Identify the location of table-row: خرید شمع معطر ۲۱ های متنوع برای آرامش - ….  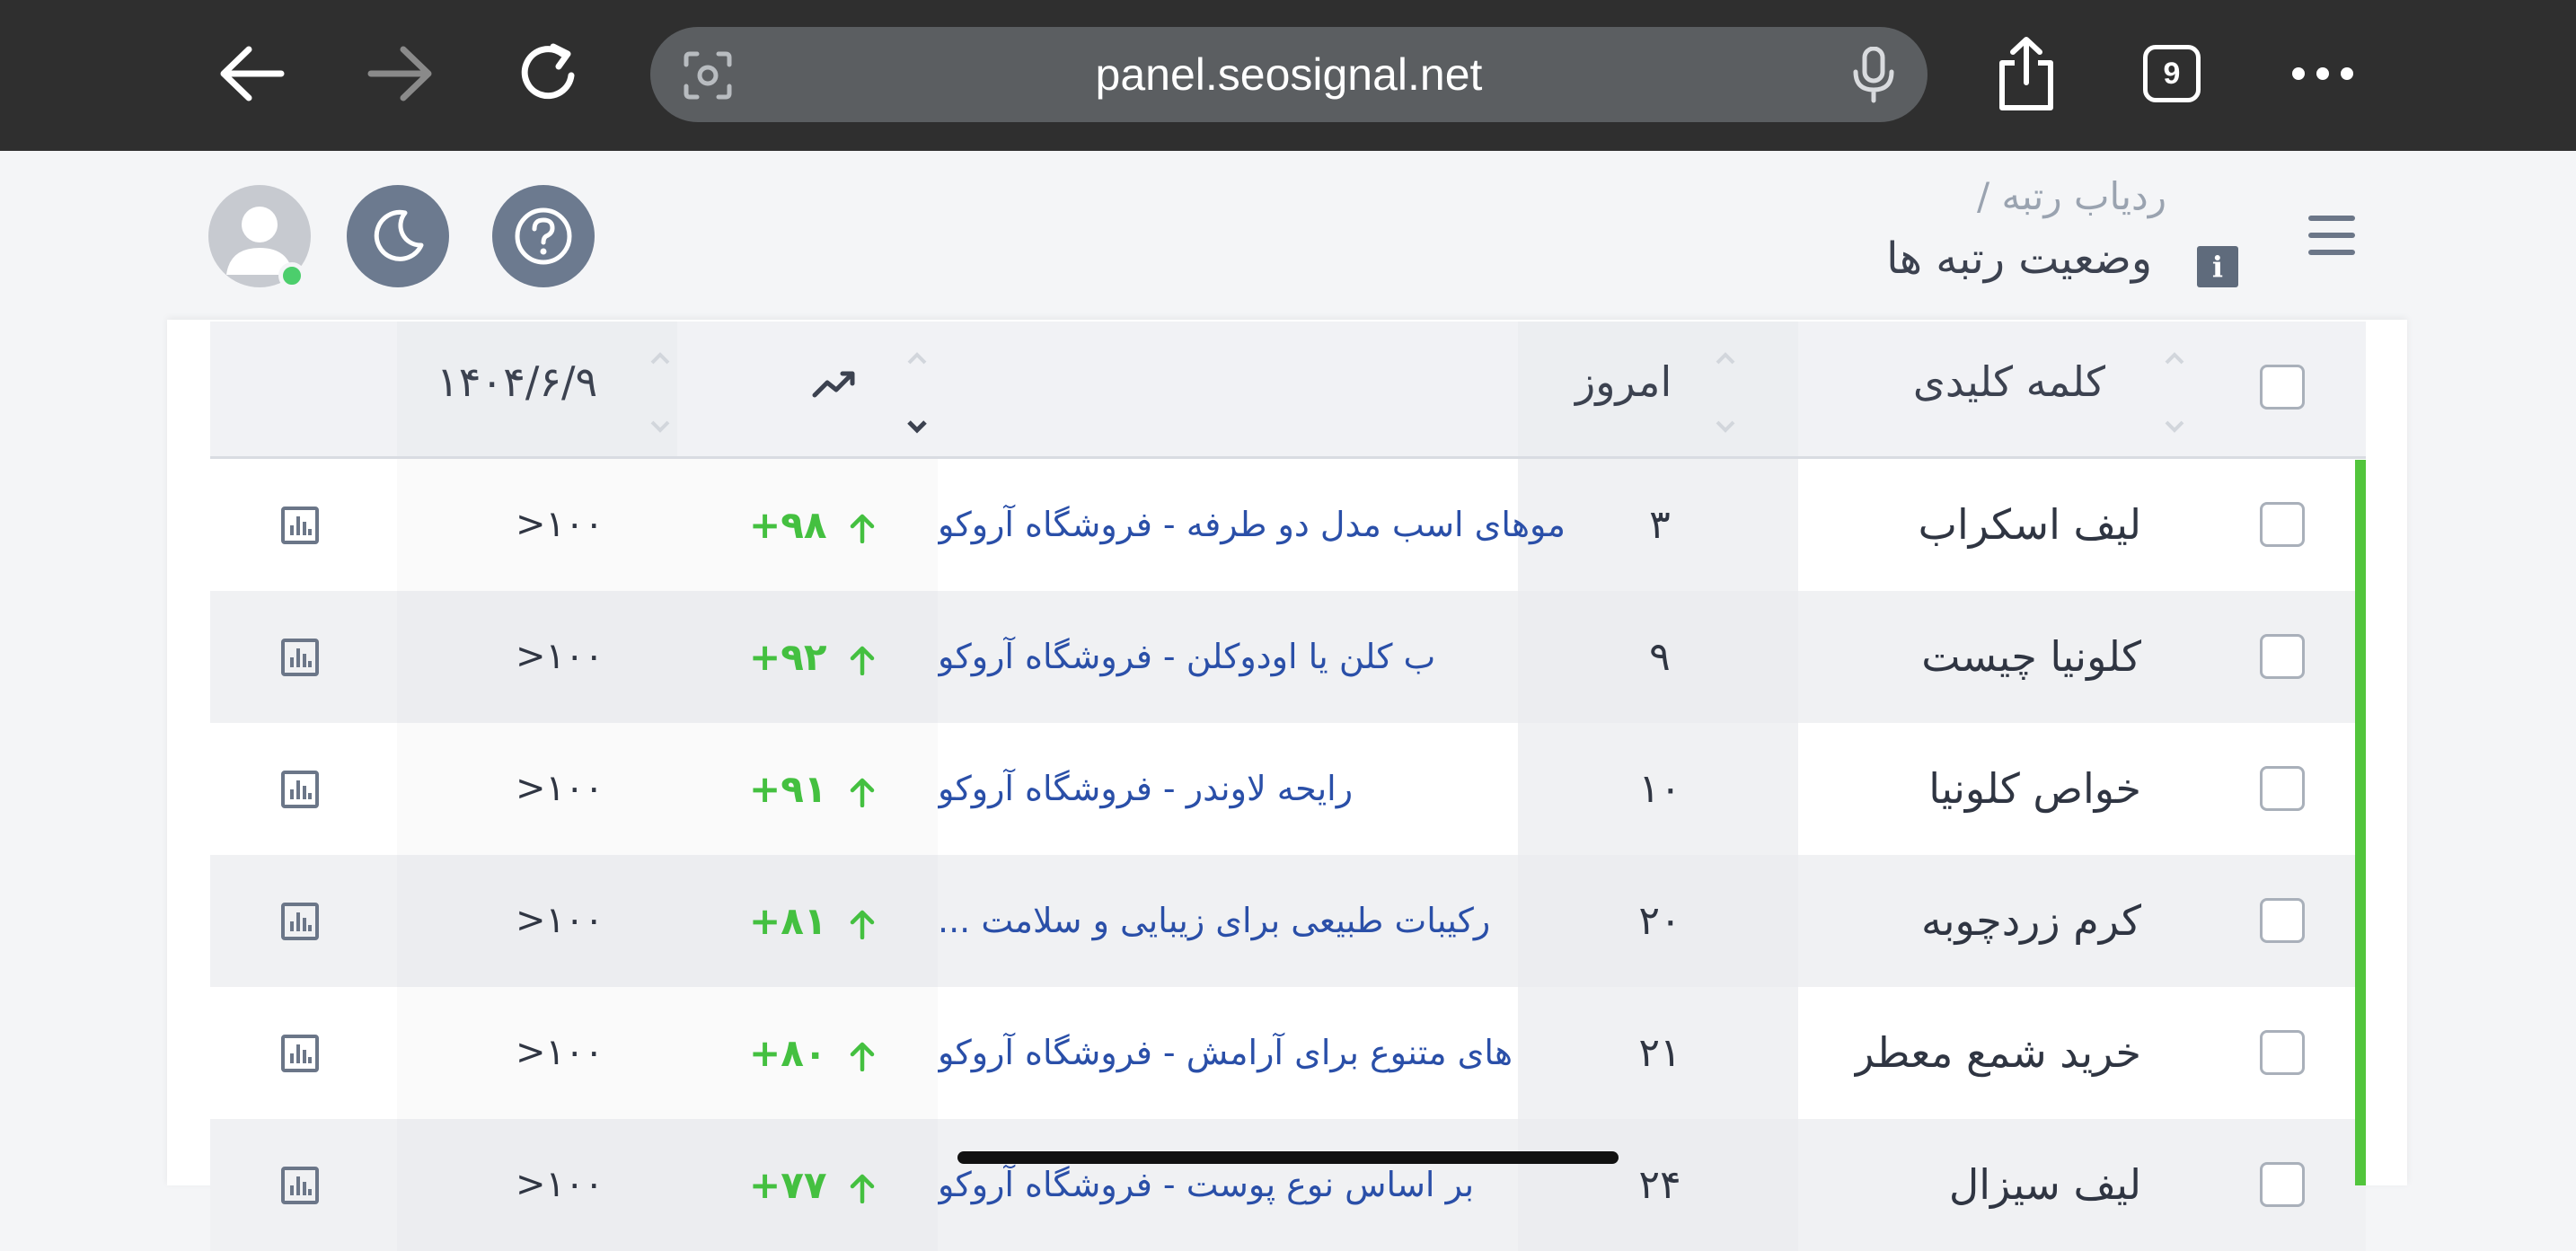
(1288, 1053).